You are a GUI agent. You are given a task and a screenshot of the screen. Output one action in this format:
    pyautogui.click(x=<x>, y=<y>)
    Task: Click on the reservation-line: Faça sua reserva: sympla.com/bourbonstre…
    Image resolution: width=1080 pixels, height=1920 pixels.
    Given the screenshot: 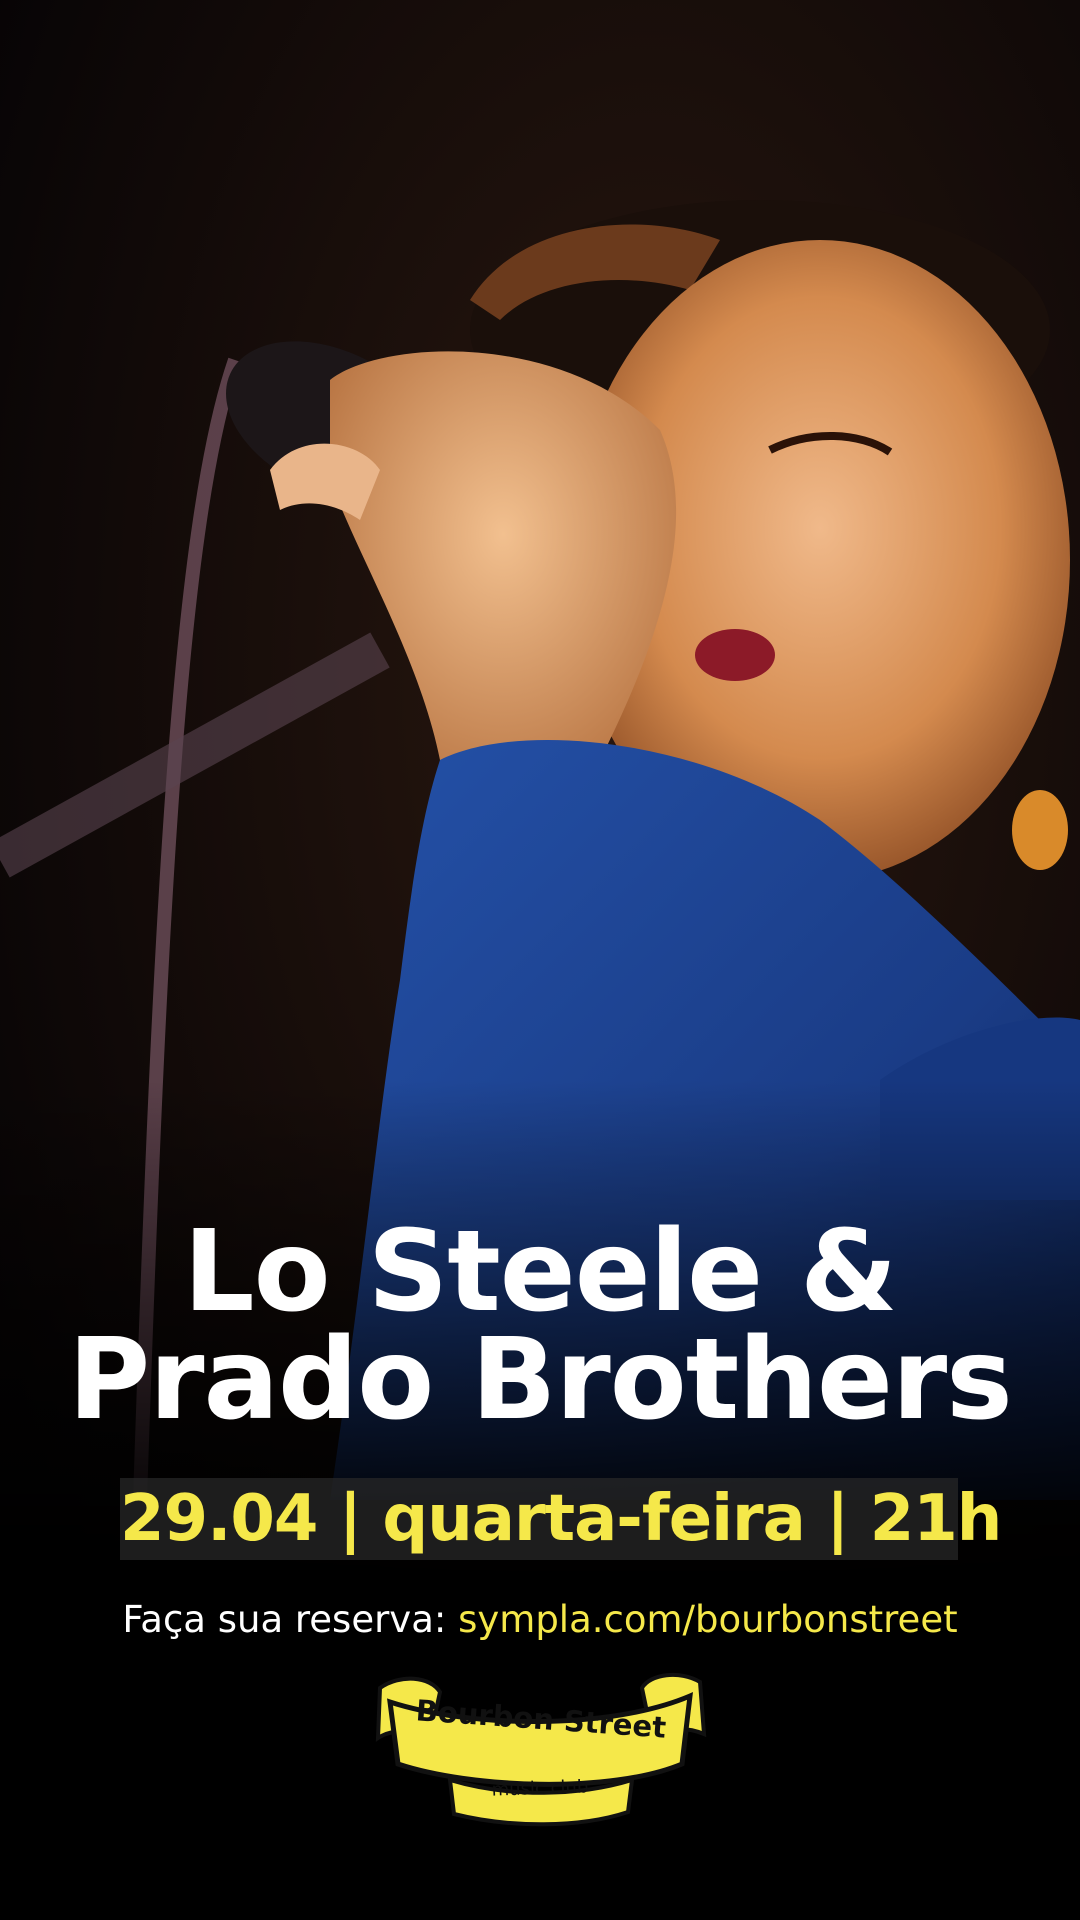 What is the action you would take?
    pyautogui.click(x=540, y=1620)
    